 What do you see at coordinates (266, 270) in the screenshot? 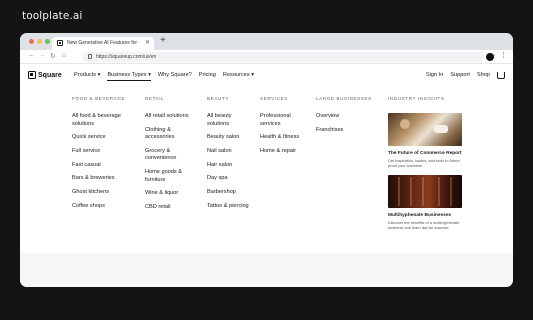
I see `page-content-band` at bounding box center [266, 270].